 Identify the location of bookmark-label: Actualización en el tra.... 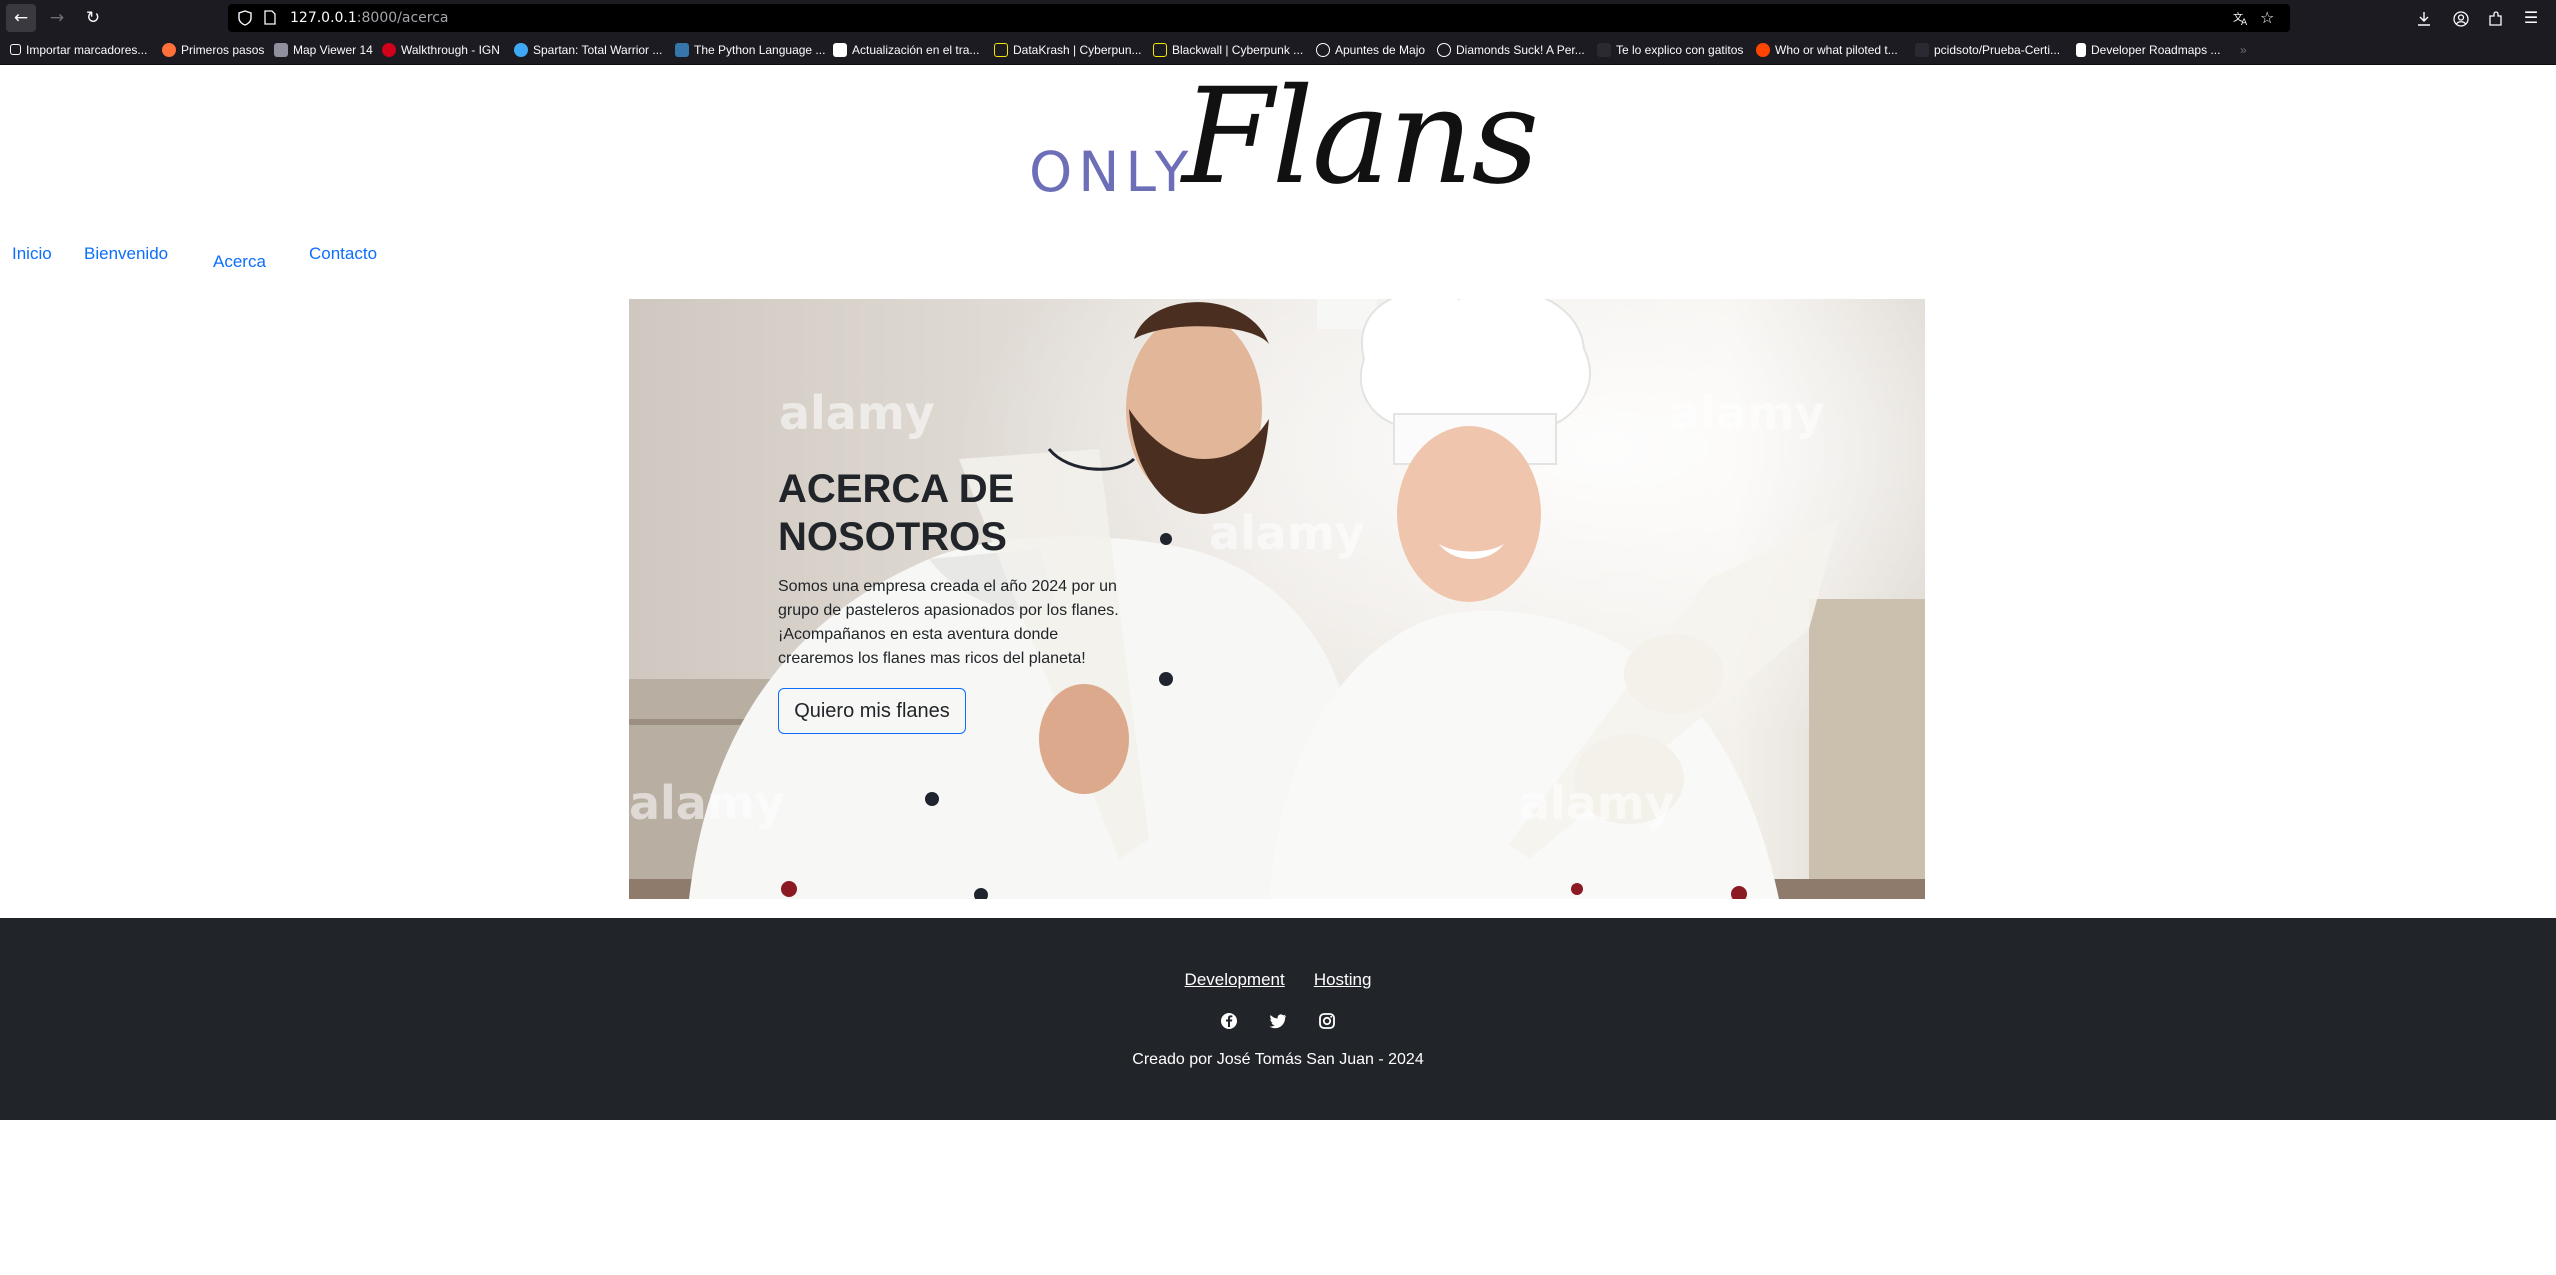
(916, 50).